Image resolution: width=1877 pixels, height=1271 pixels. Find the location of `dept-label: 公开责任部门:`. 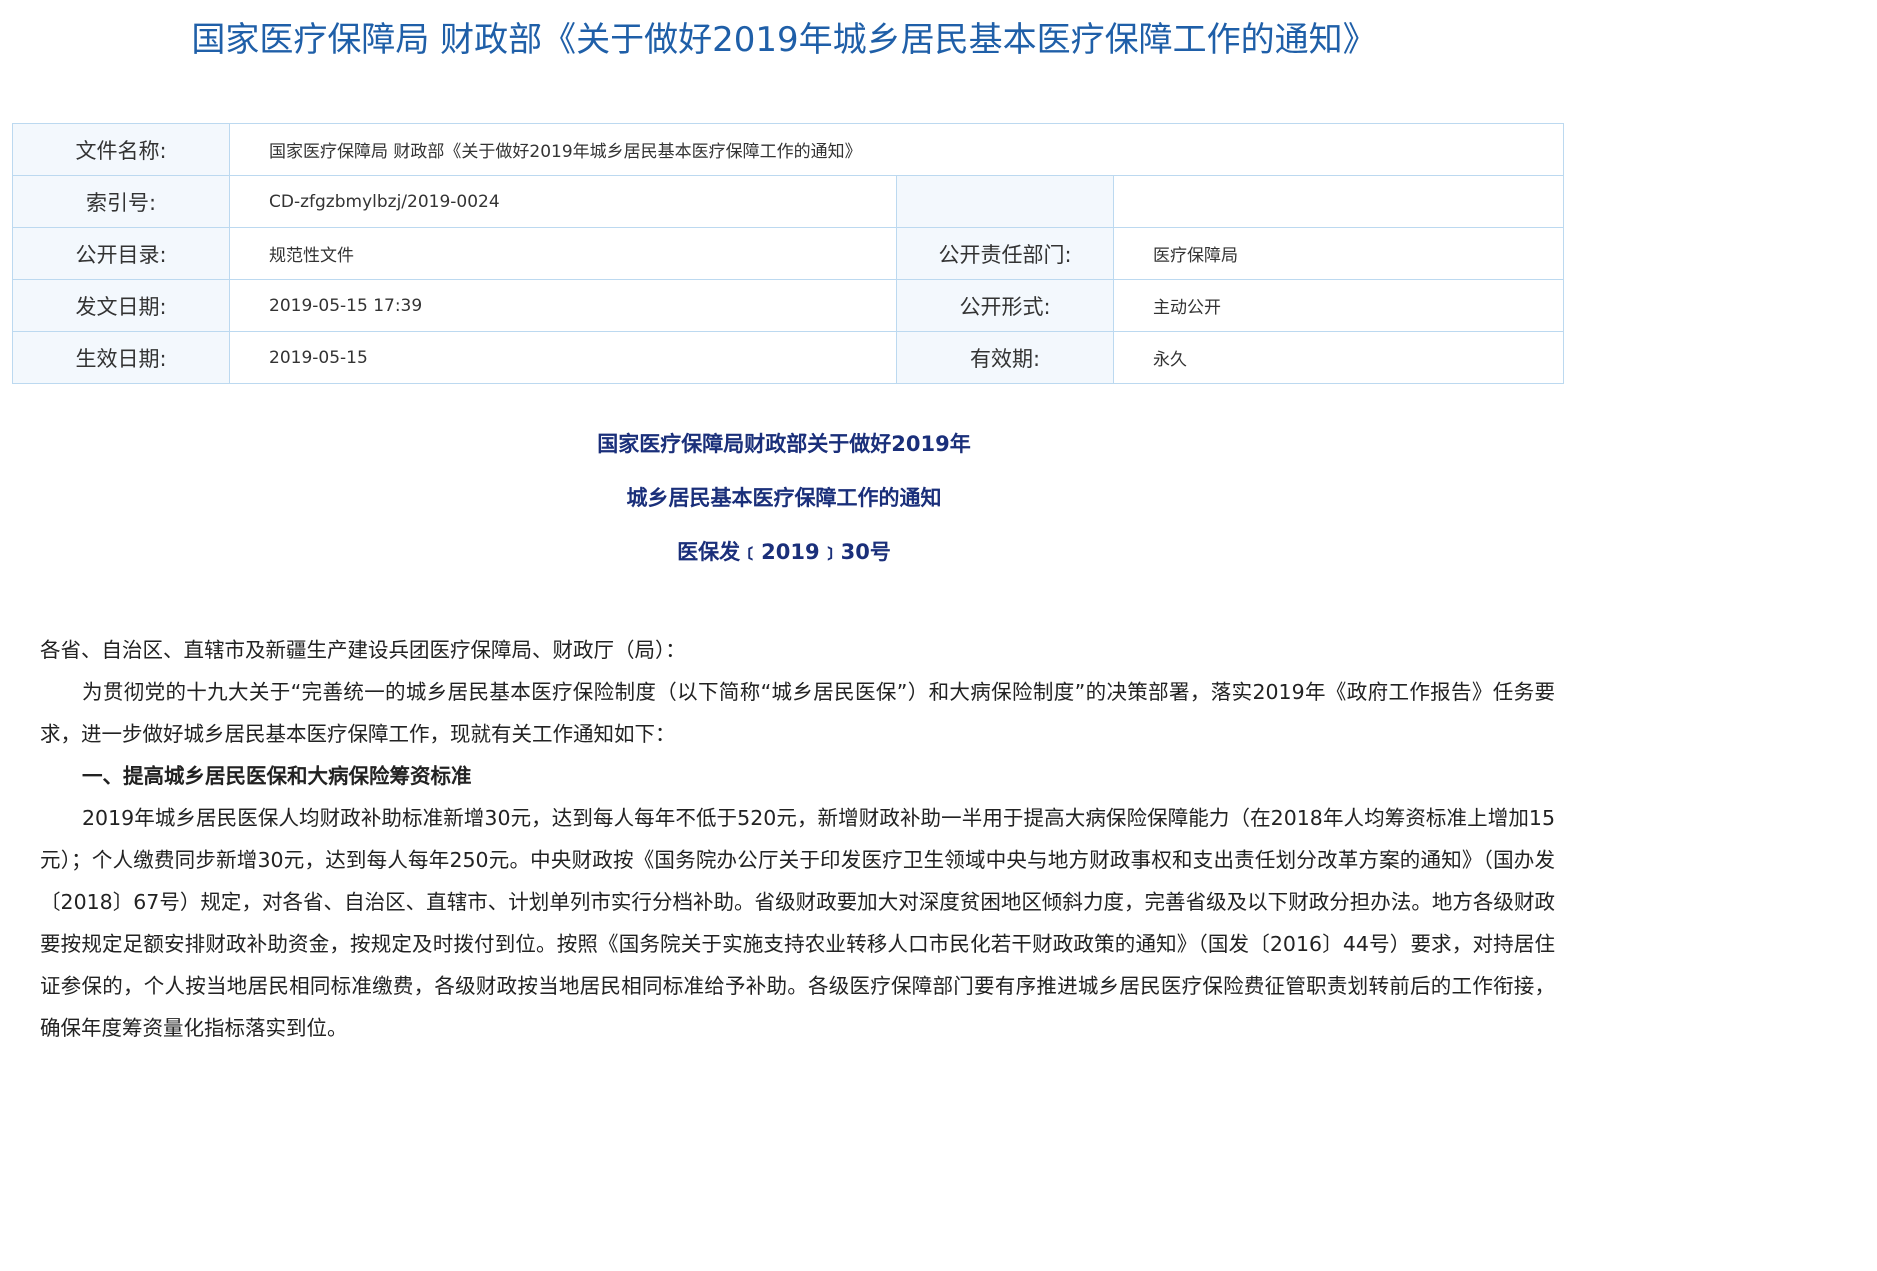

dept-label: 公开责任部门: is located at coordinates (1005, 253).